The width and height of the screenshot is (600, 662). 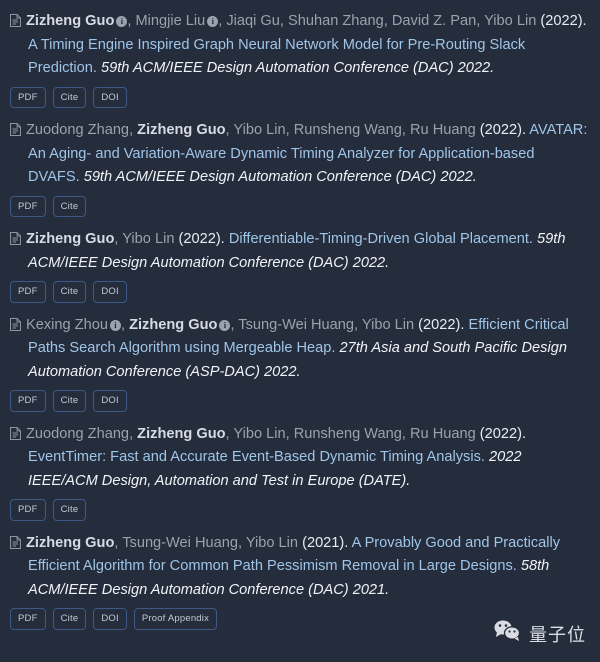 What do you see at coordinates (300, 619) in the screenshot?
I see `publication-action-row: PDF Cite DOI Proof Appendix` at bounding box center [300, 619].